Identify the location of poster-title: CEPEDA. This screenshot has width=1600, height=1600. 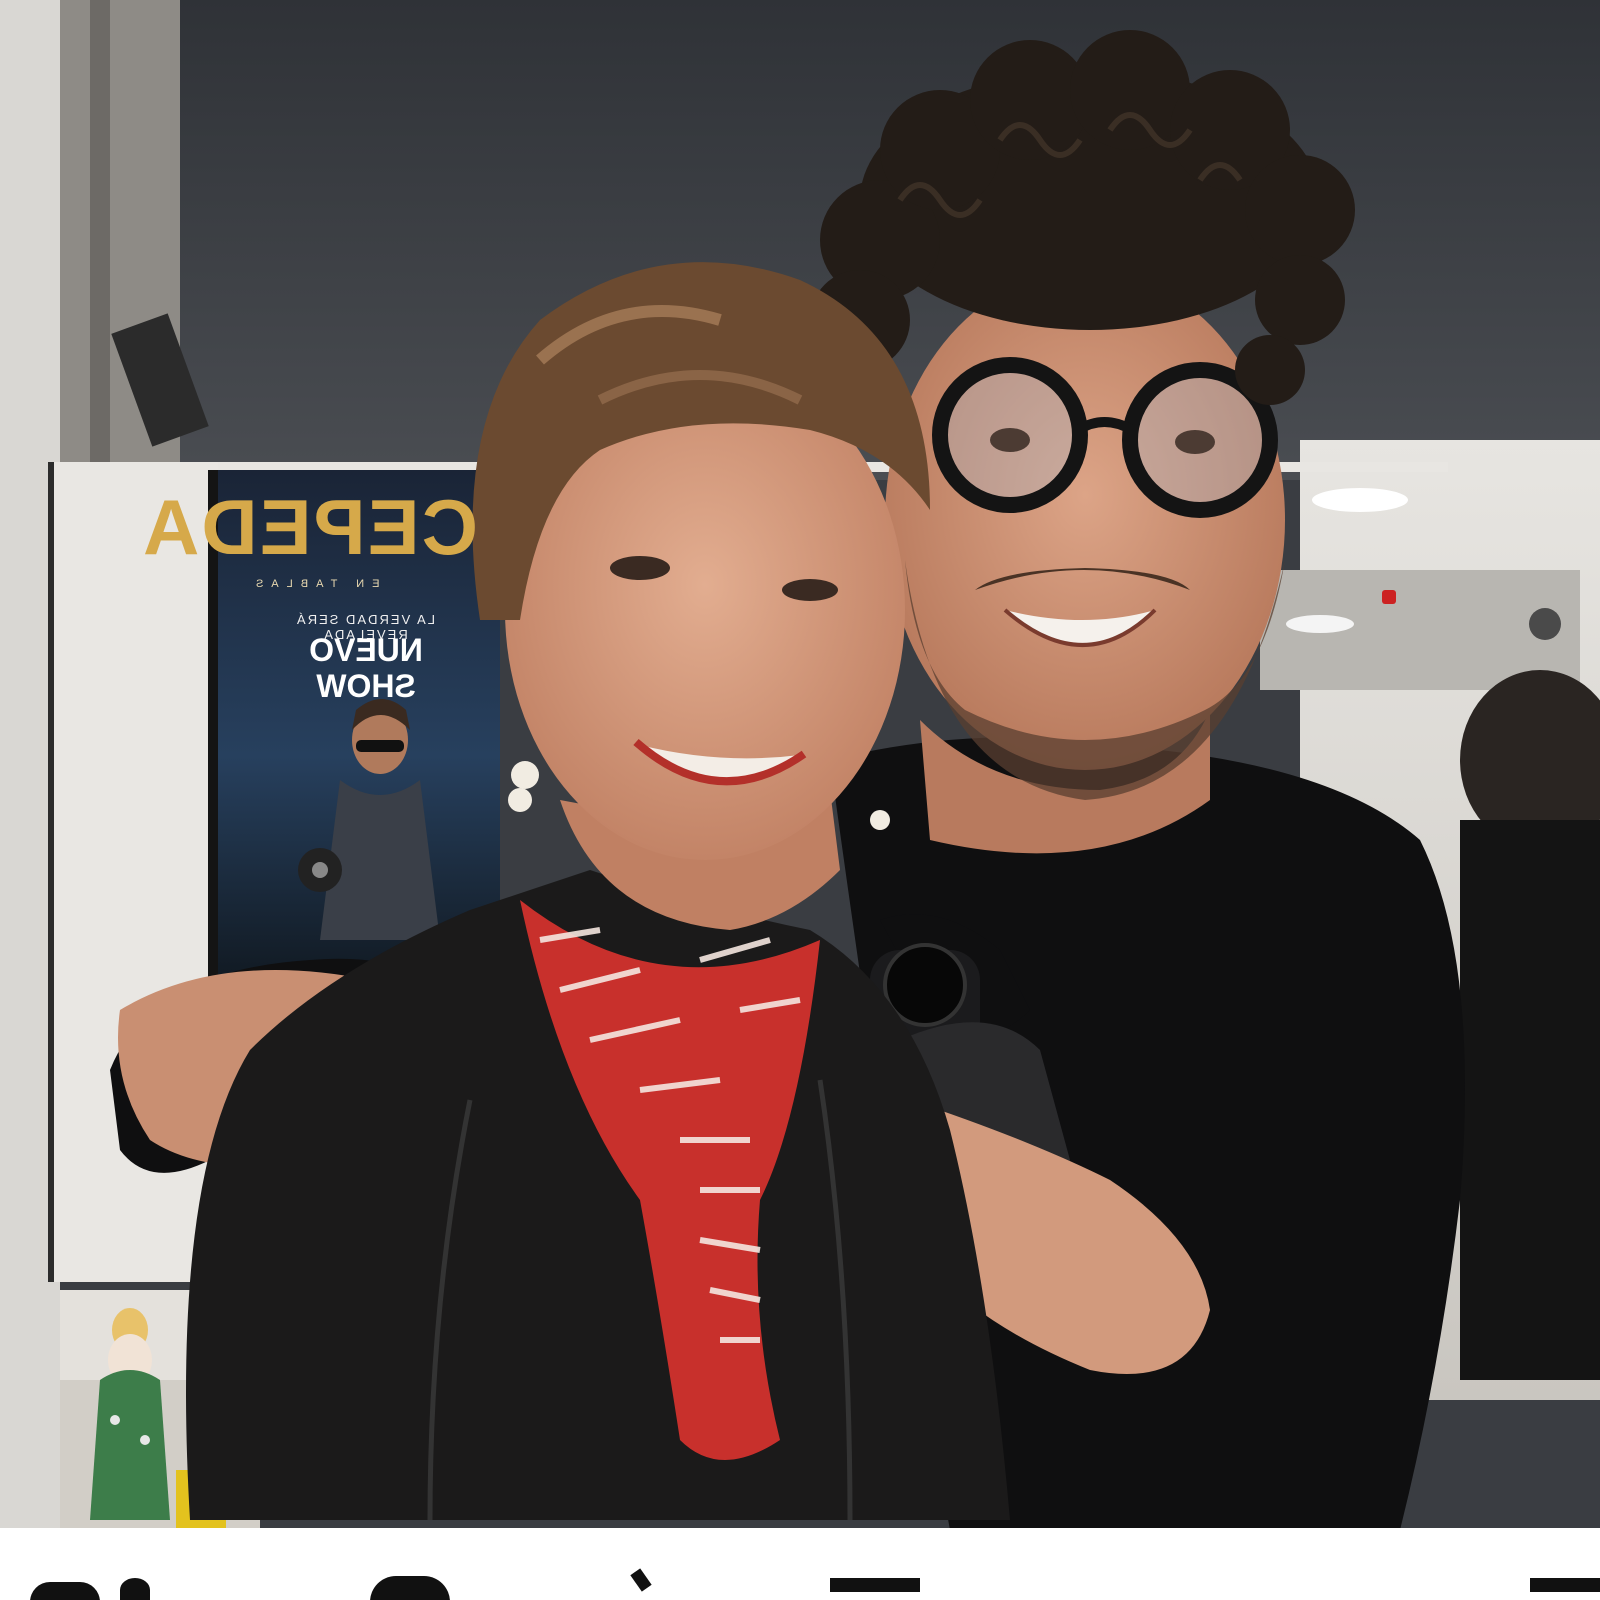
(309, 527).